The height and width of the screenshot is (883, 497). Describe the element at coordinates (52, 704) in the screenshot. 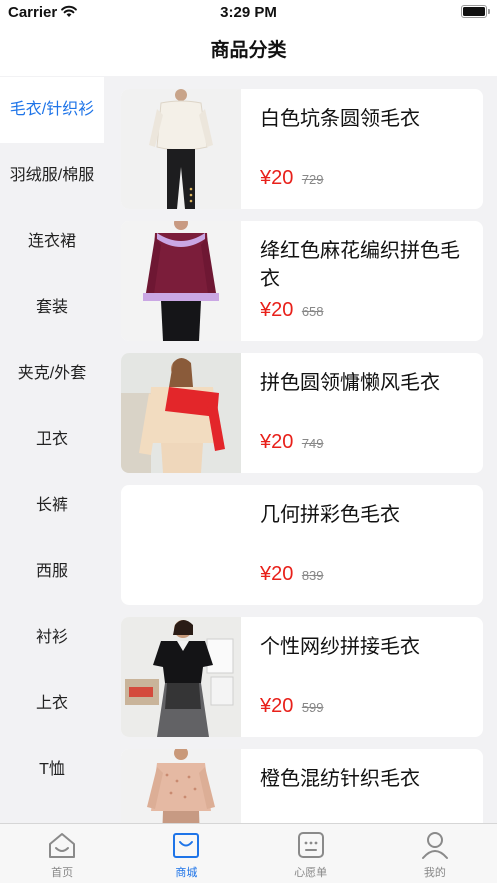

I see `category-item-top: 上衣` at that location.